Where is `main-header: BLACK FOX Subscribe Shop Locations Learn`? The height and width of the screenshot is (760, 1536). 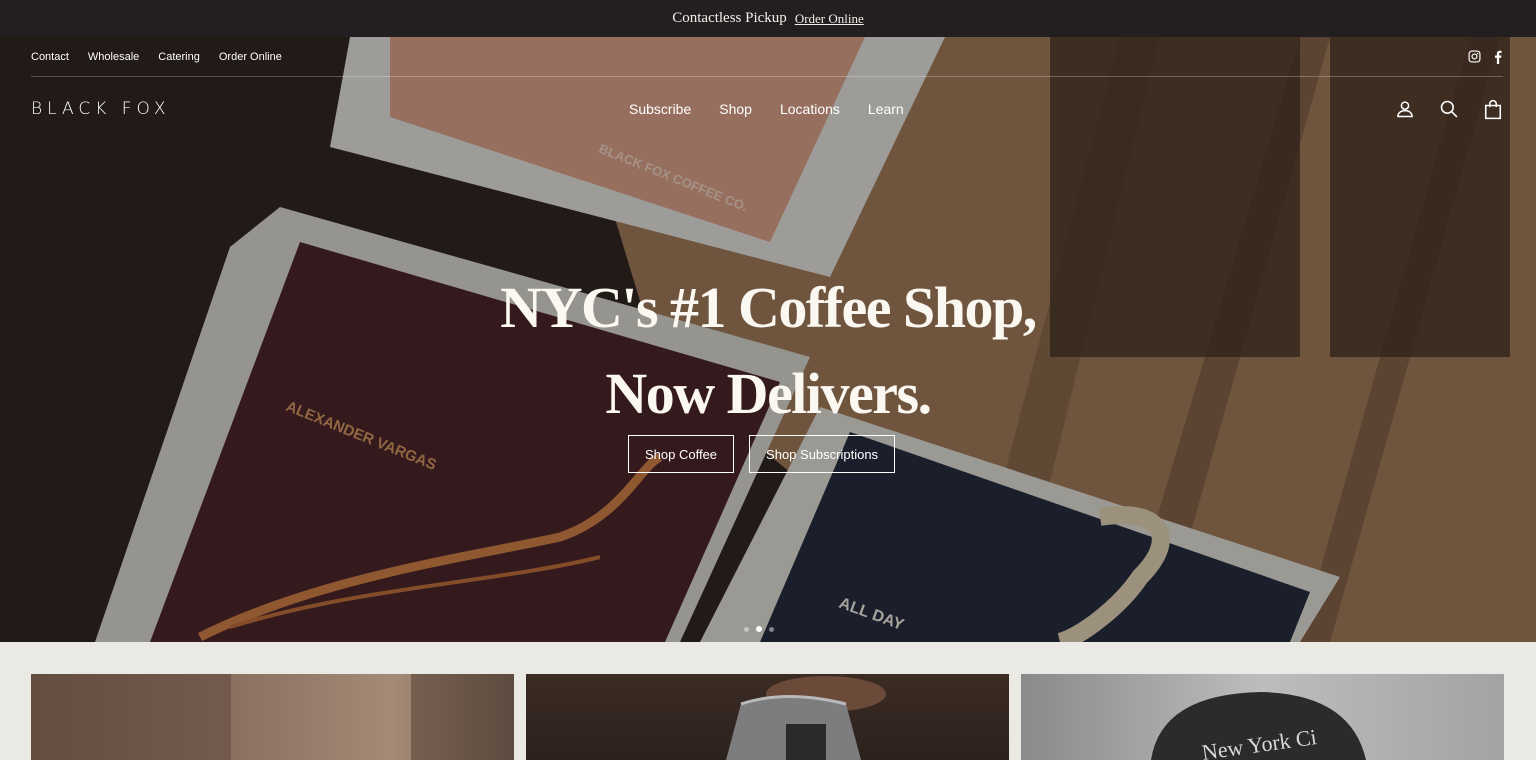
main-header: BLACK FOX Subscribe Shop Locations Learn is located at coordinates (767, 109).